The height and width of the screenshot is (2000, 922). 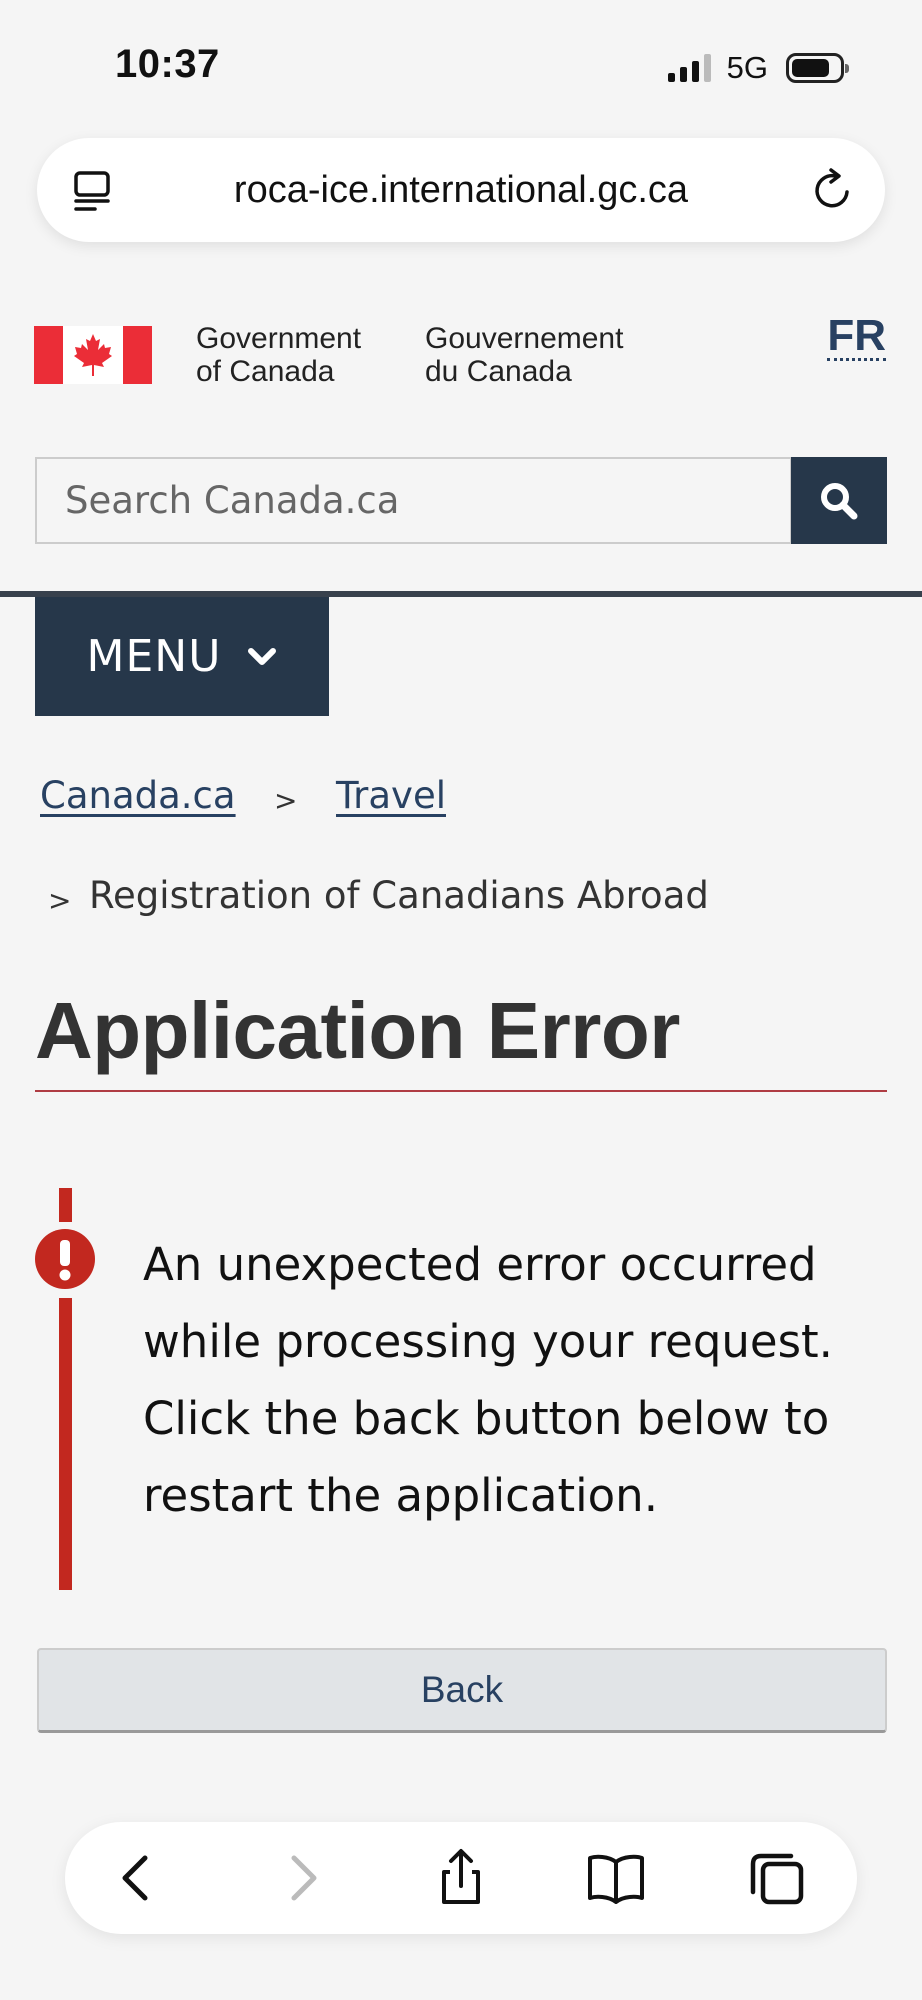 What do you see at coordinates (413, 500) in the screenshot?
I see `search-input` at bounding box center [413, 500].